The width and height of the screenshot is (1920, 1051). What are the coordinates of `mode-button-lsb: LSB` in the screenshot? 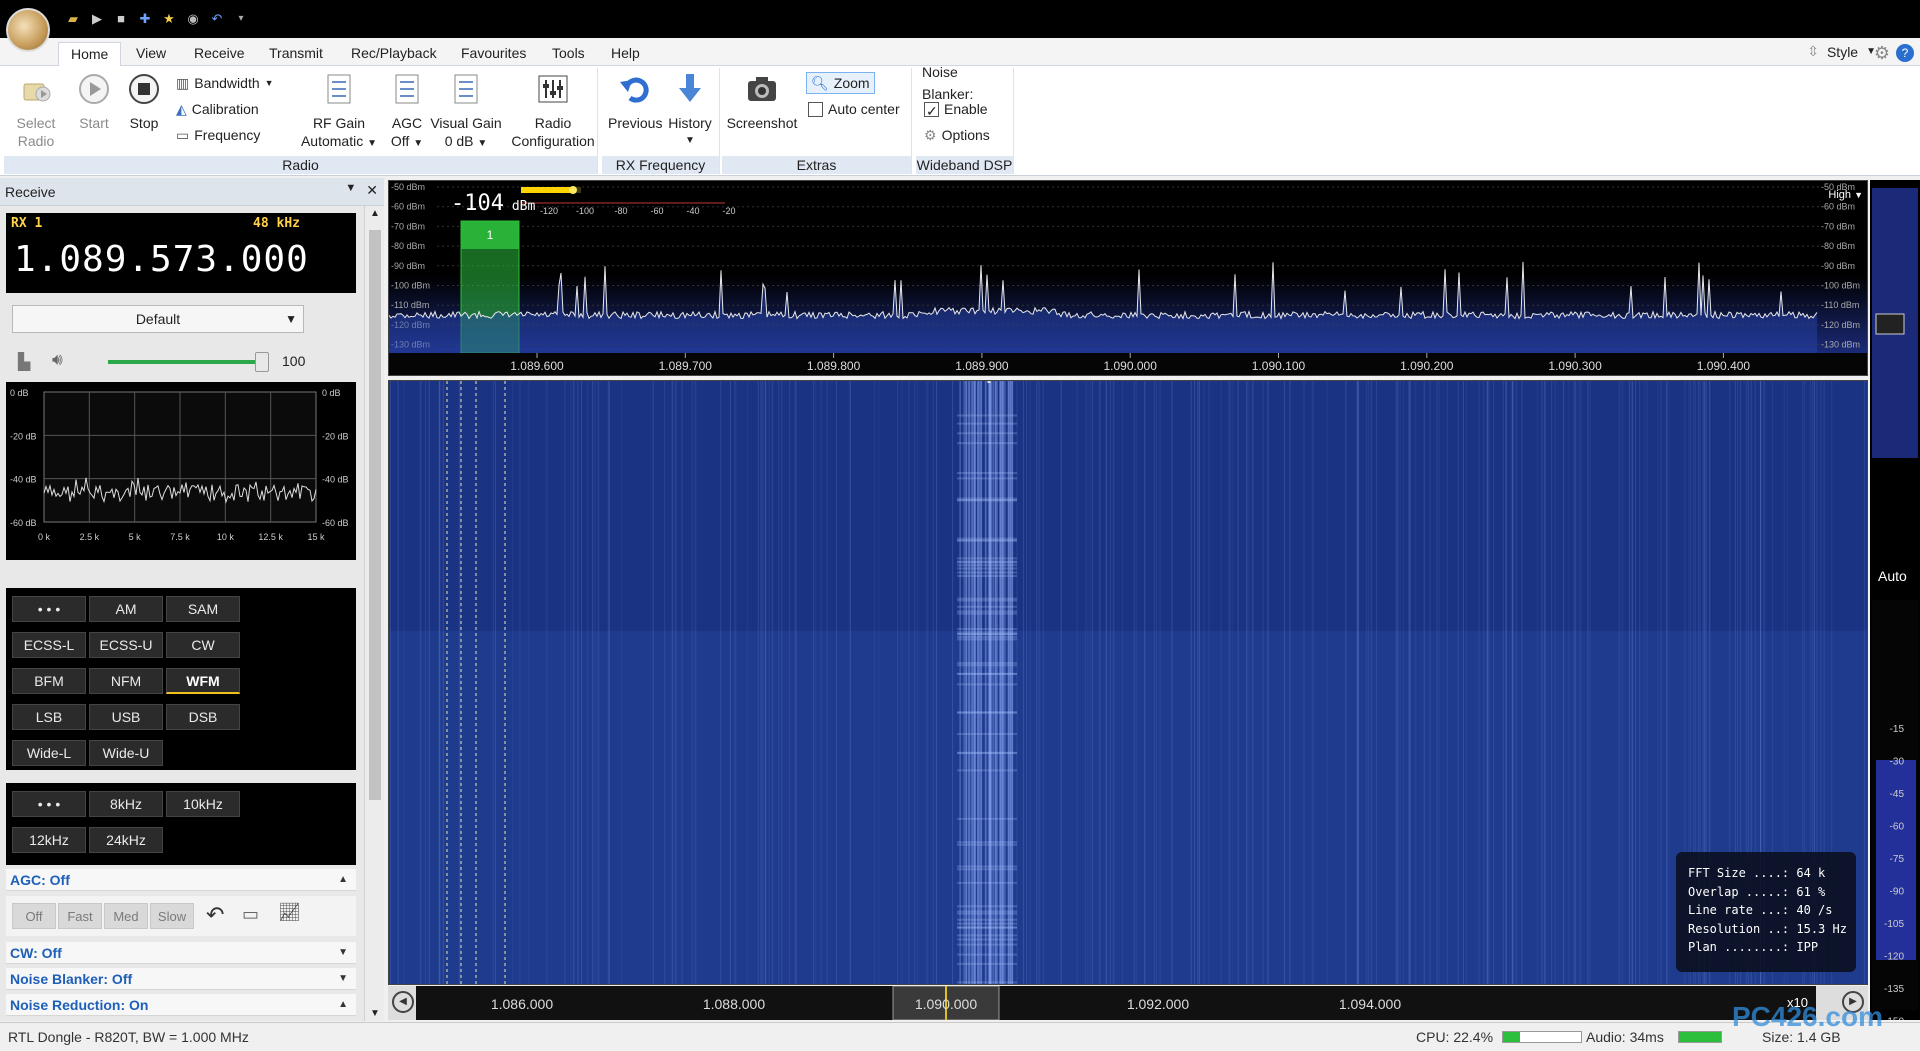 It's located at (49, 717).